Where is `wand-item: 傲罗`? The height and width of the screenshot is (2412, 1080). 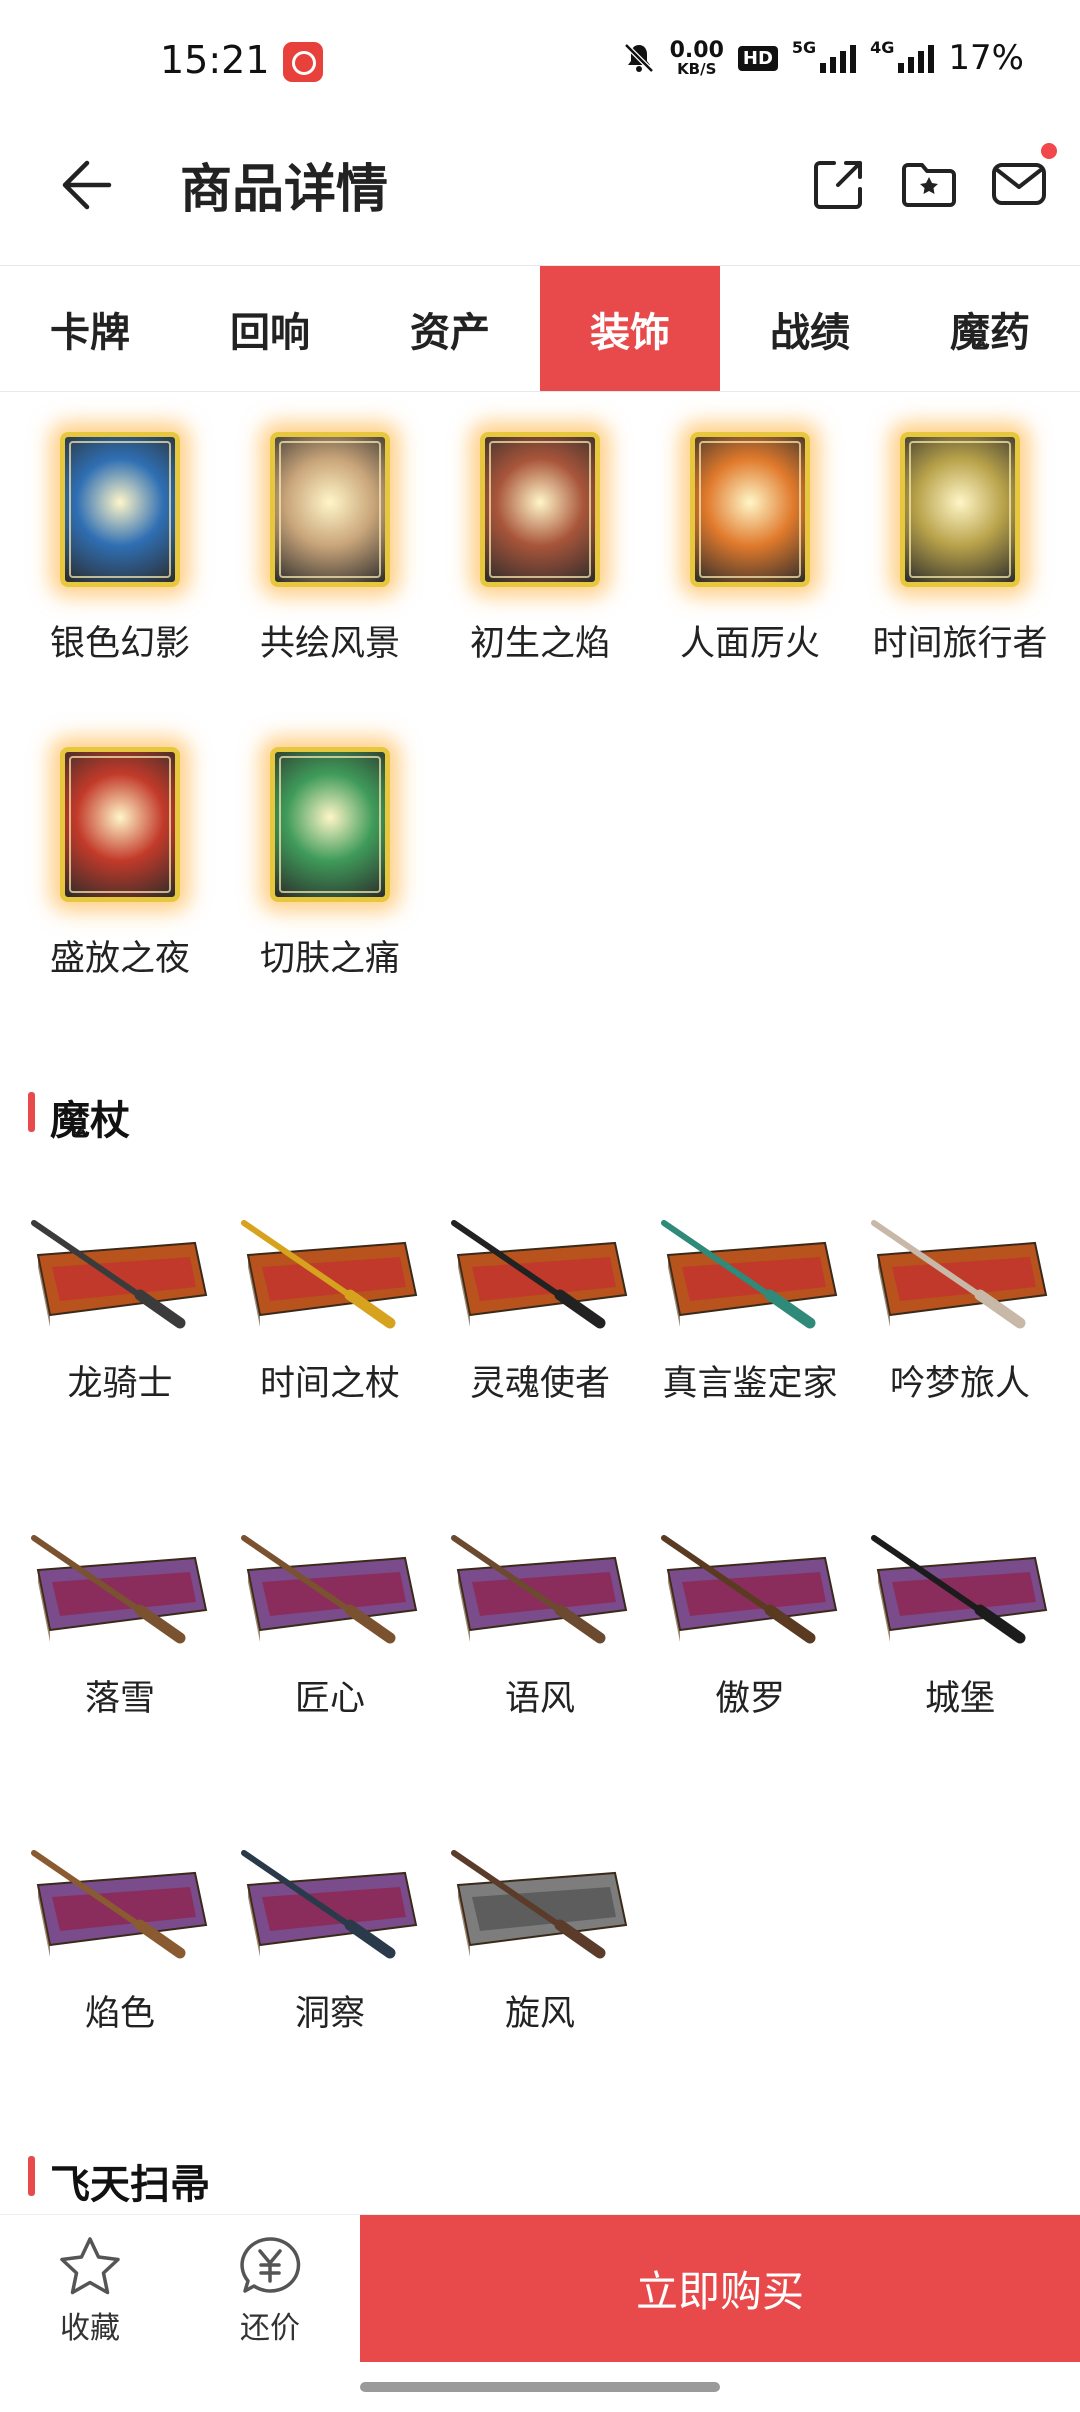 wand-item: 傲罗 is located at coordinates (750, 1610).